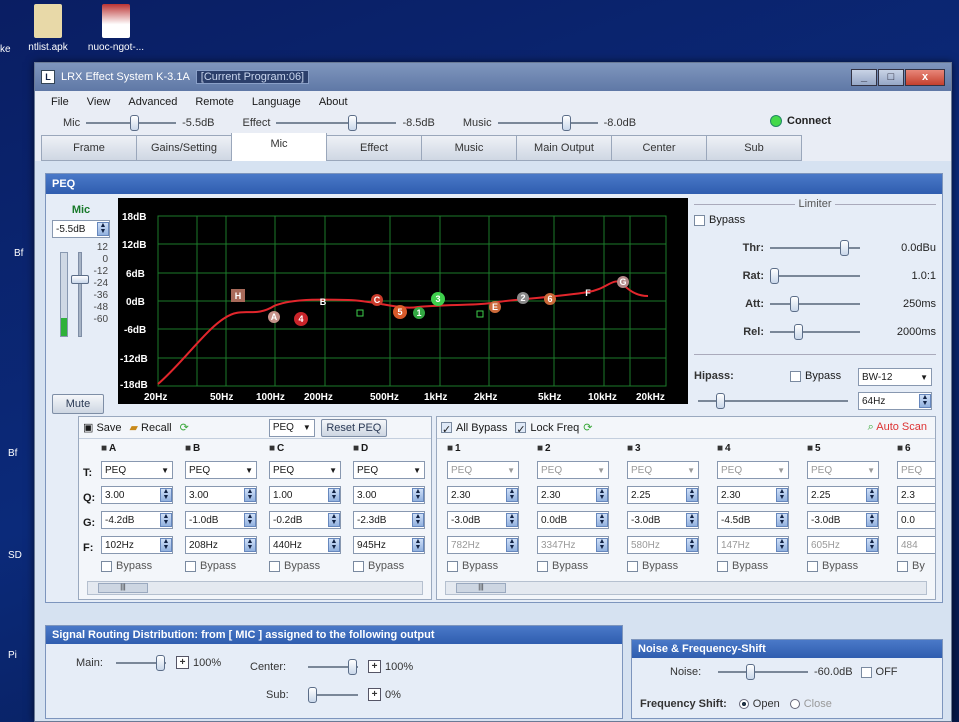  What do you see at coordinates (137, 545) in the screenshot?
I see `freq-spinner: 102Hz ▲ ▼` at bounding box center [137, 545].